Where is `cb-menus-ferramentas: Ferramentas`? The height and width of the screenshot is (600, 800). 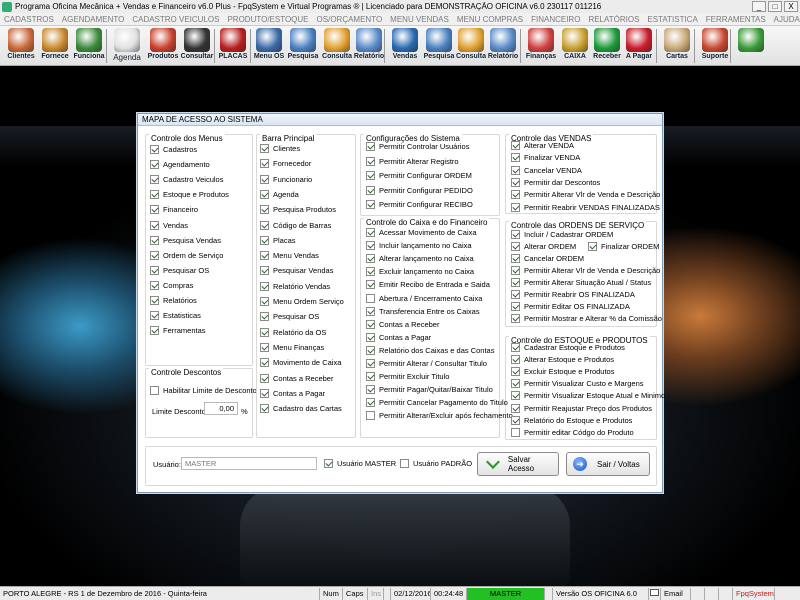 cb-menus-ferramentas: Ferramentas is located at coordinates (178, 331).